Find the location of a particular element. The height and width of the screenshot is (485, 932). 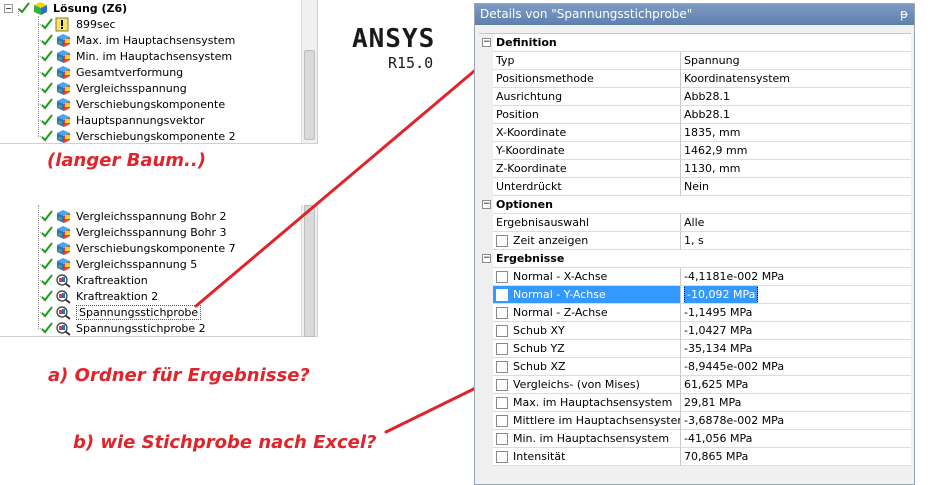

property-row: Min. im Hauptachsensystem -41,056 MPa is located at coordinates (695, 439).